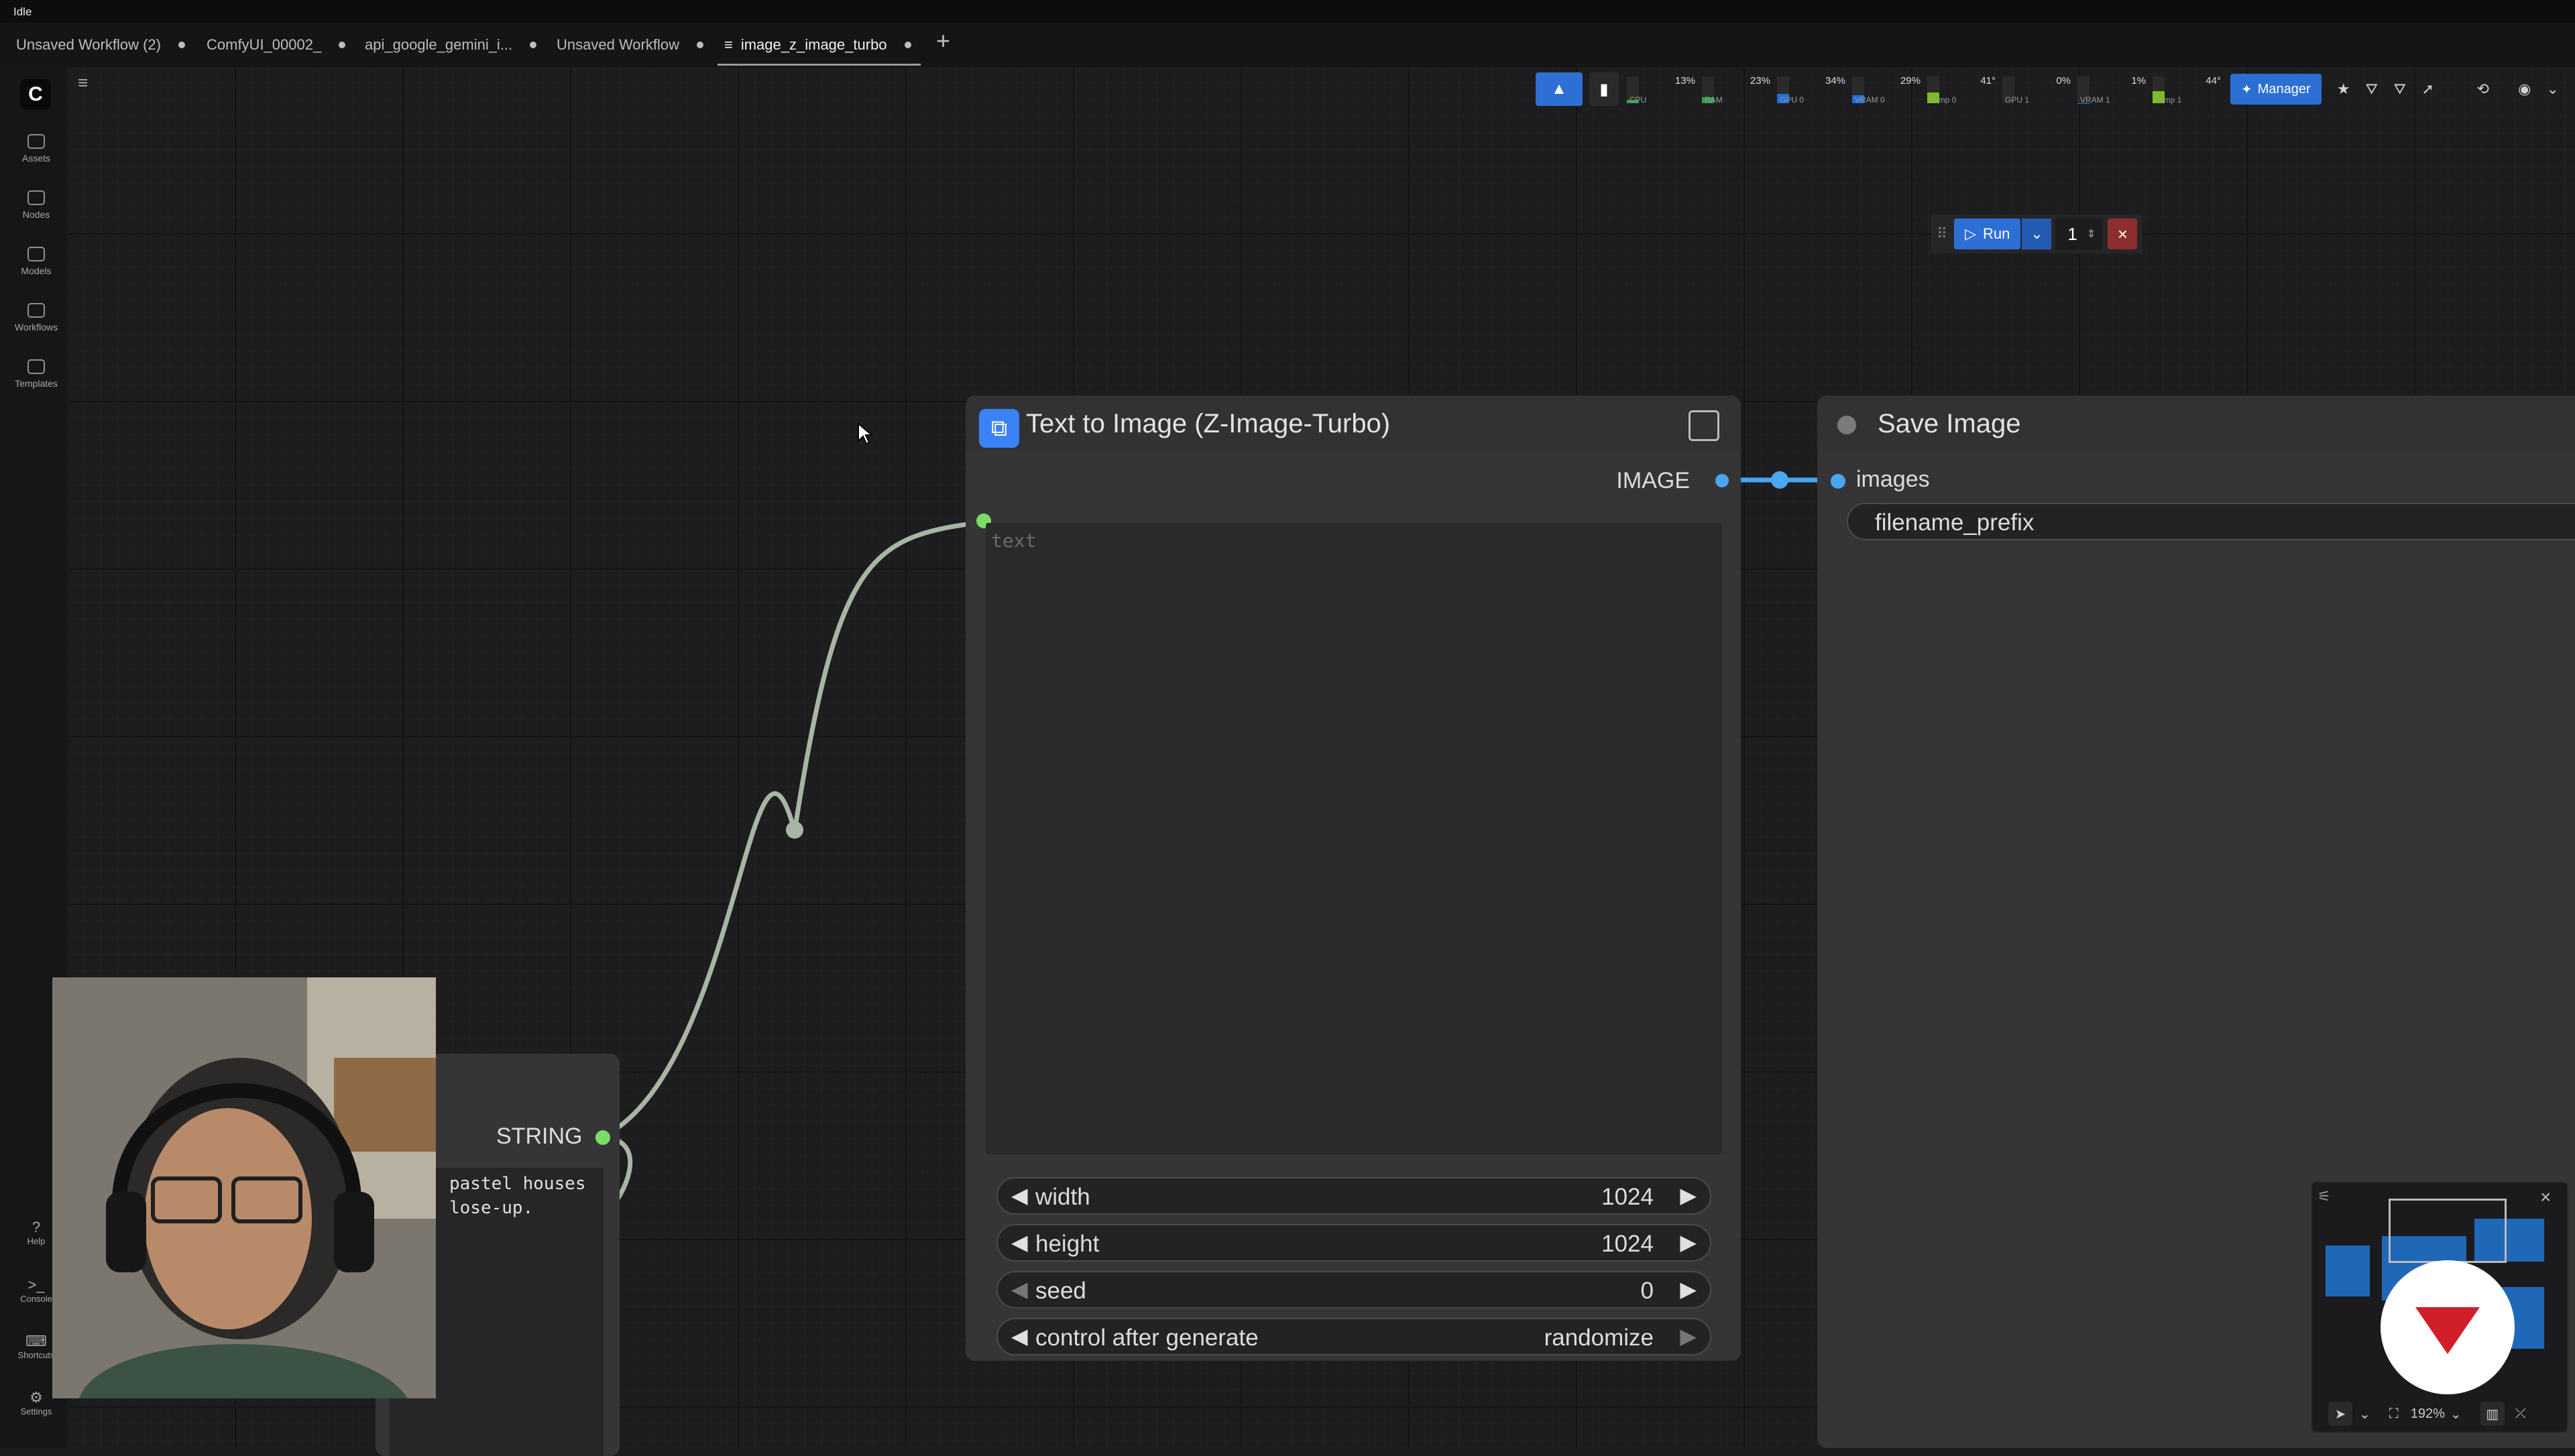 The image size is (2575, 1456). I want to click on batch-count-input: 1 ⇕, so click(2079, 234).